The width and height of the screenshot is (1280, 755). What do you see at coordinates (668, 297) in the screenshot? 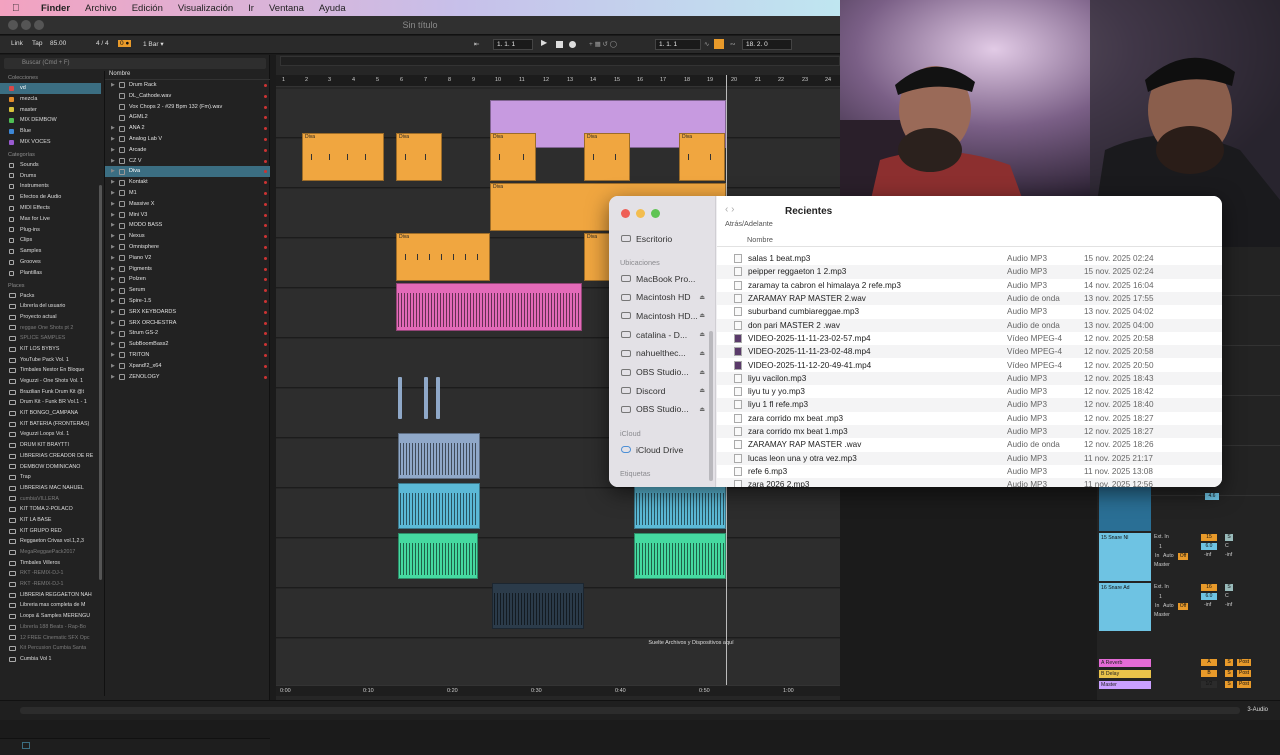
I see `sidebar-location-item: Macintosh HD ⏏` at bounding box center [668, 297].